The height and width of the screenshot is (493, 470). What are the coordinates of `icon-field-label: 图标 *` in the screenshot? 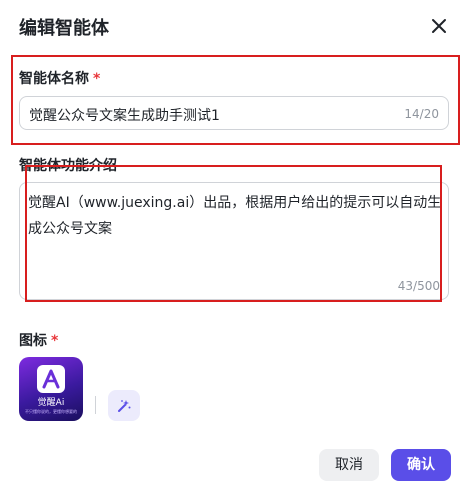 It's located at (38, 340).